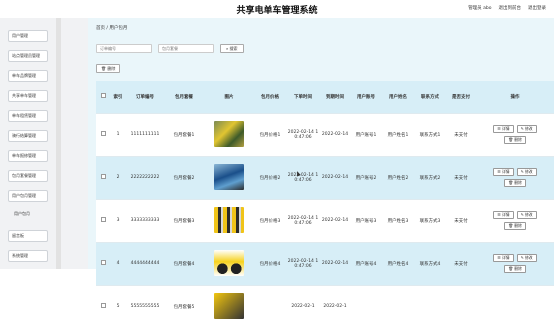  Describe the element at coordinates (430, 306) in the screenshot. I see `contact-cell` at that location.